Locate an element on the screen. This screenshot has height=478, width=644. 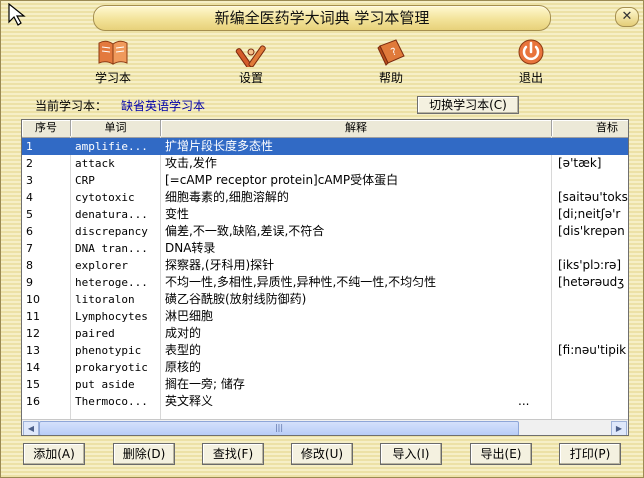
power-icon is located at coordinates (531, 52).